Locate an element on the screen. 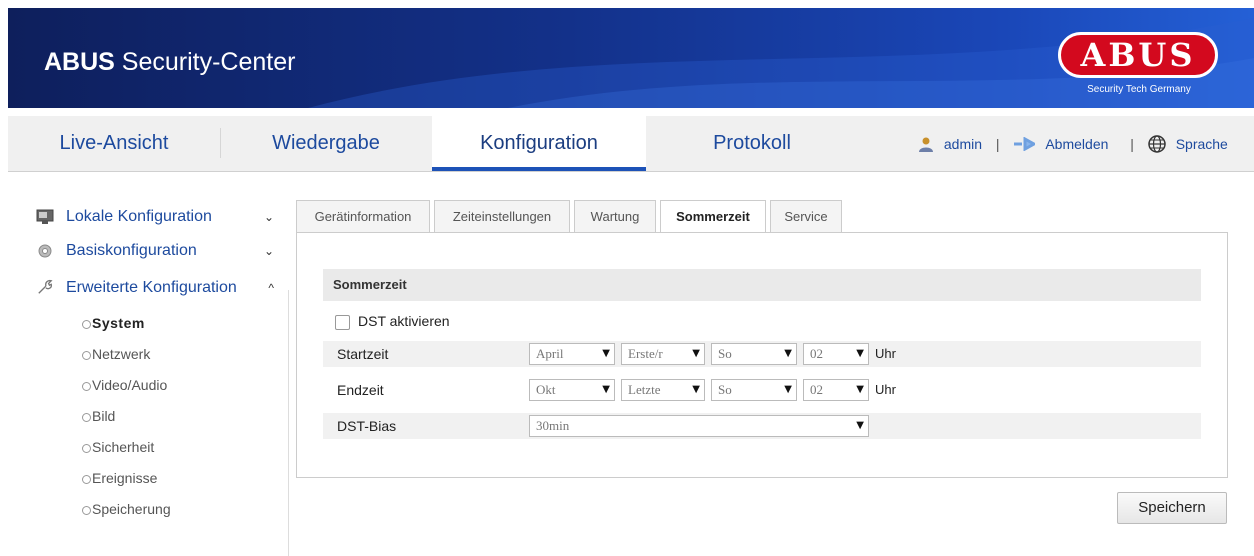 The width and height of the screenshot is (1254, 556). tab-konfiguration: Konfiguration is located at coordinates (539, 143).